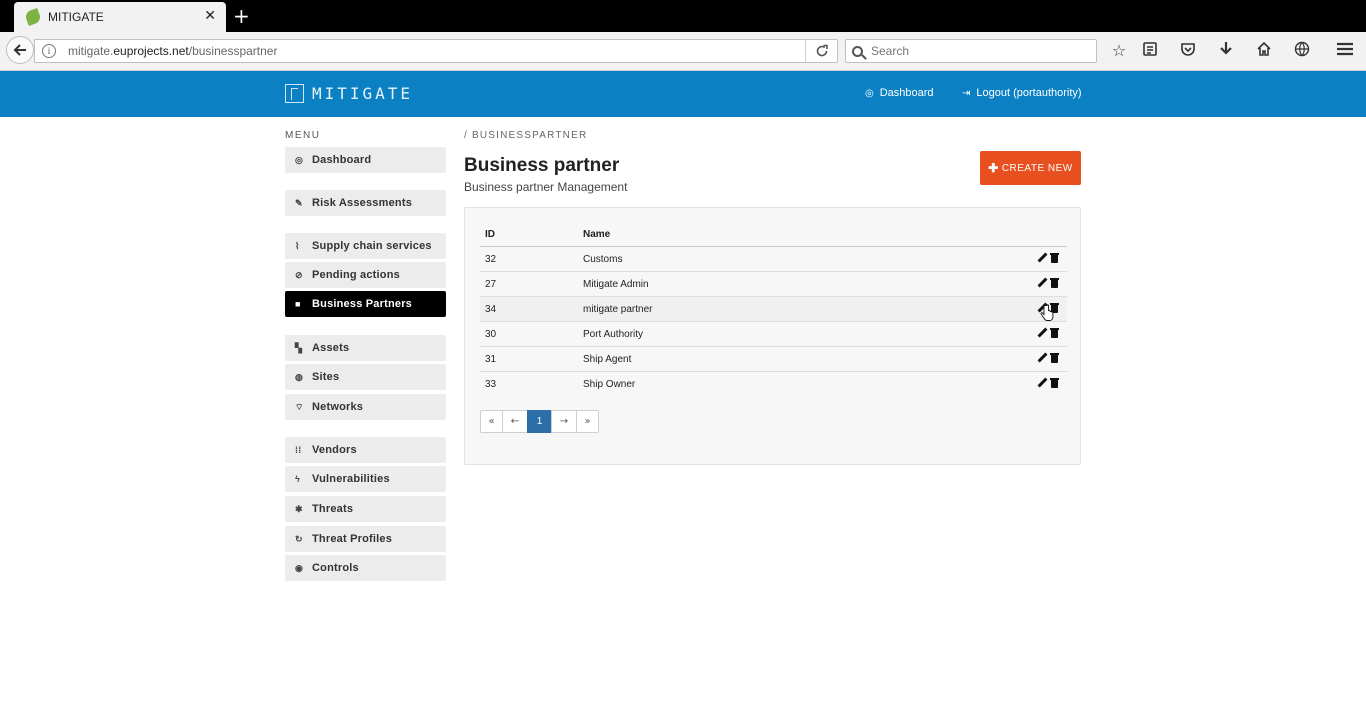  I want to click on globe-icon: ◍, so click(299, 376).